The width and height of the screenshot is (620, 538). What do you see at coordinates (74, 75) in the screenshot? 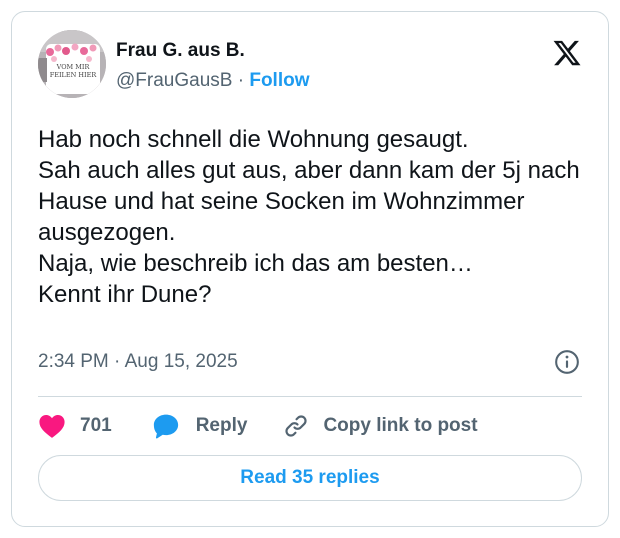
I see `svg-text: FEILEN HIER` at bounding box center [74, 75].